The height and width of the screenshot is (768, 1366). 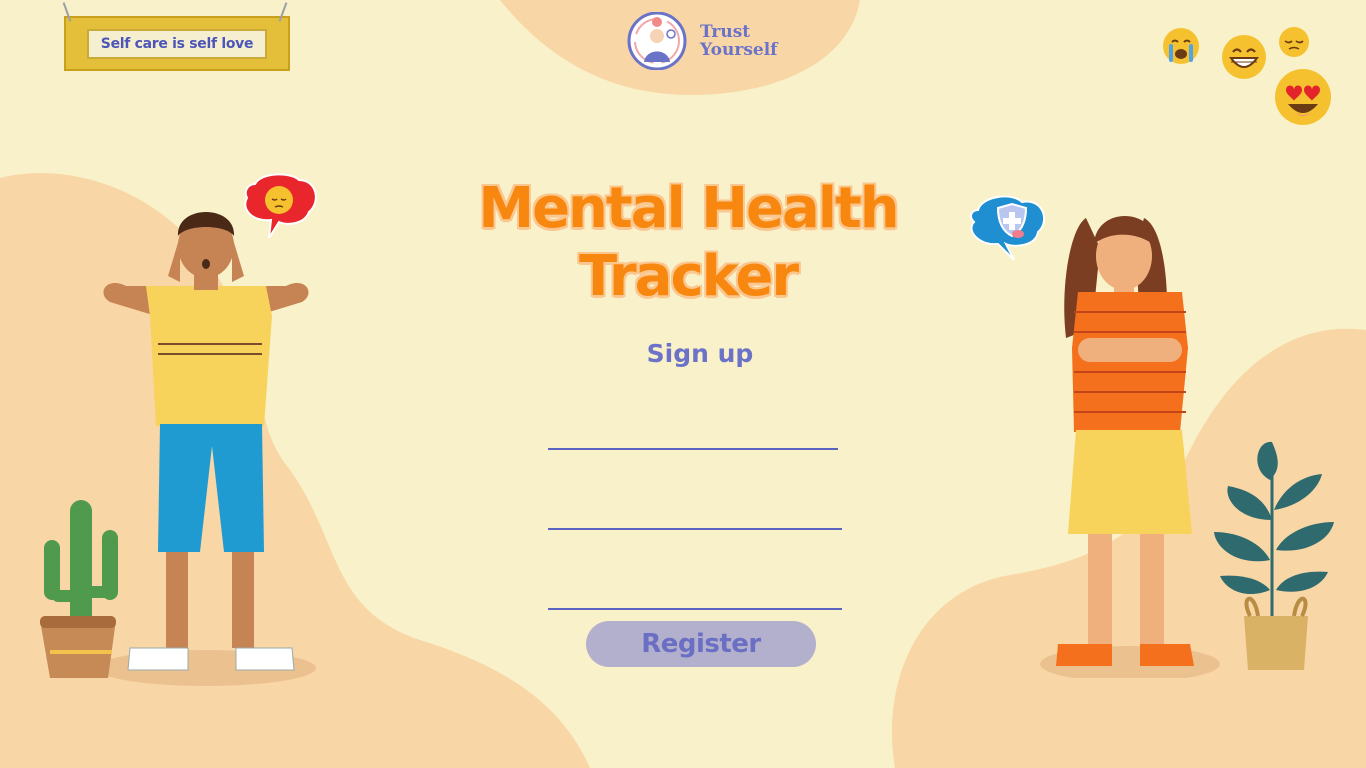 I want to click on hanging-sign: Self care is self love, so click(x=176, y=36).